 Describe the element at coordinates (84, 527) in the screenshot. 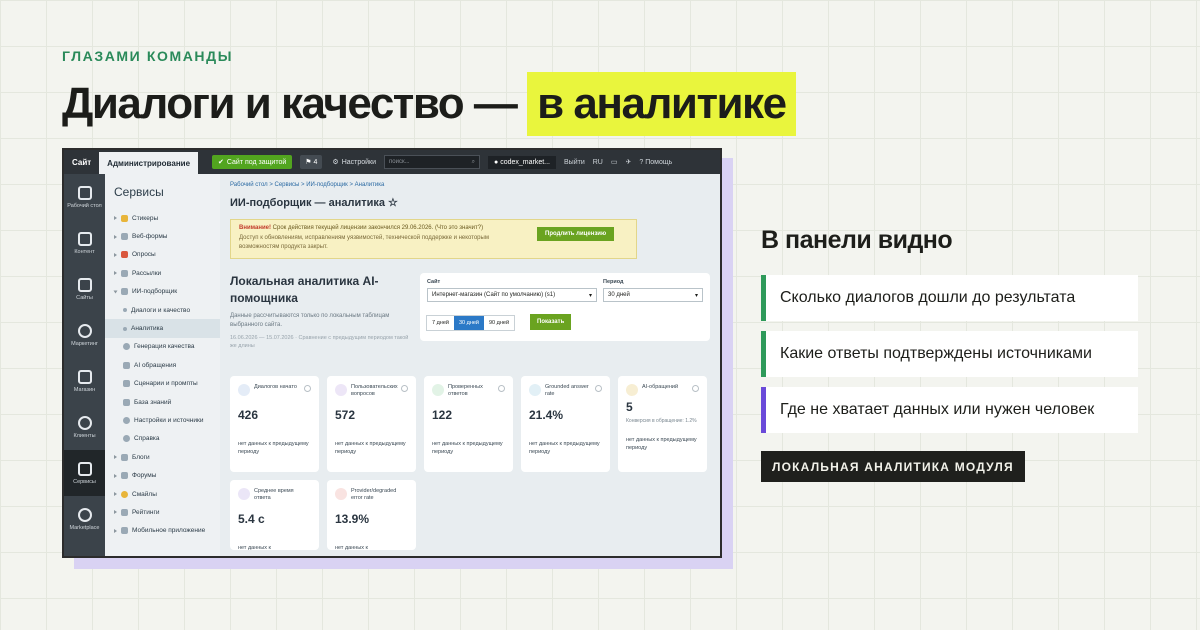

I see `rail-label: Marketplace` at that location.